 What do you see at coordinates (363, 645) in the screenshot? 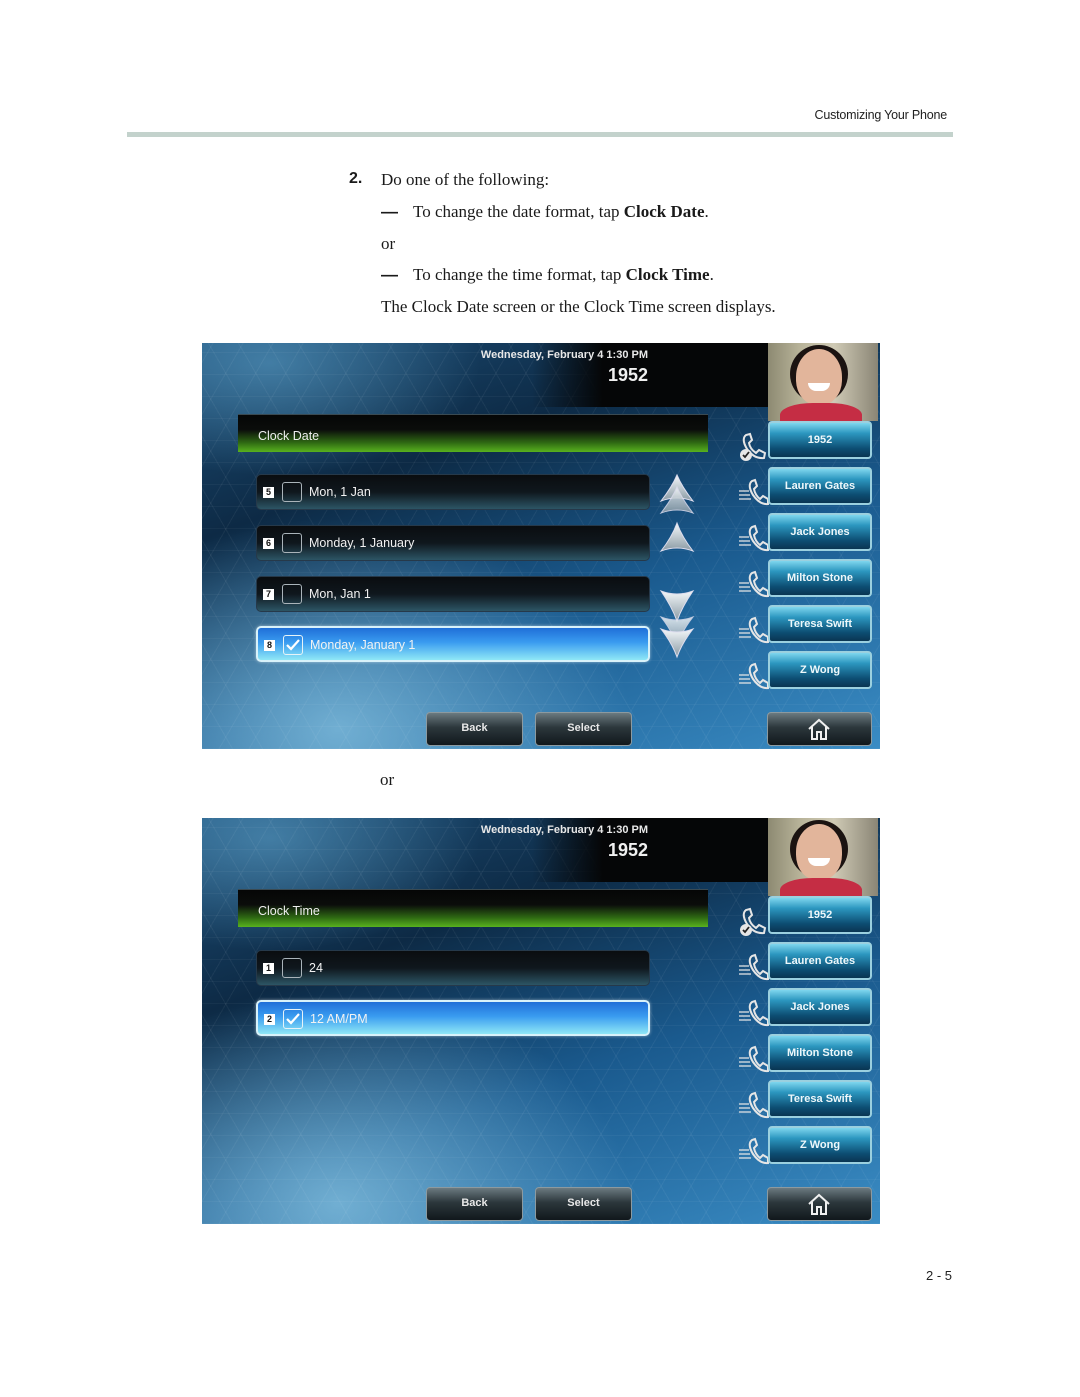
I see `option-label: Monday, January 1` at bounding box center [363, 645].